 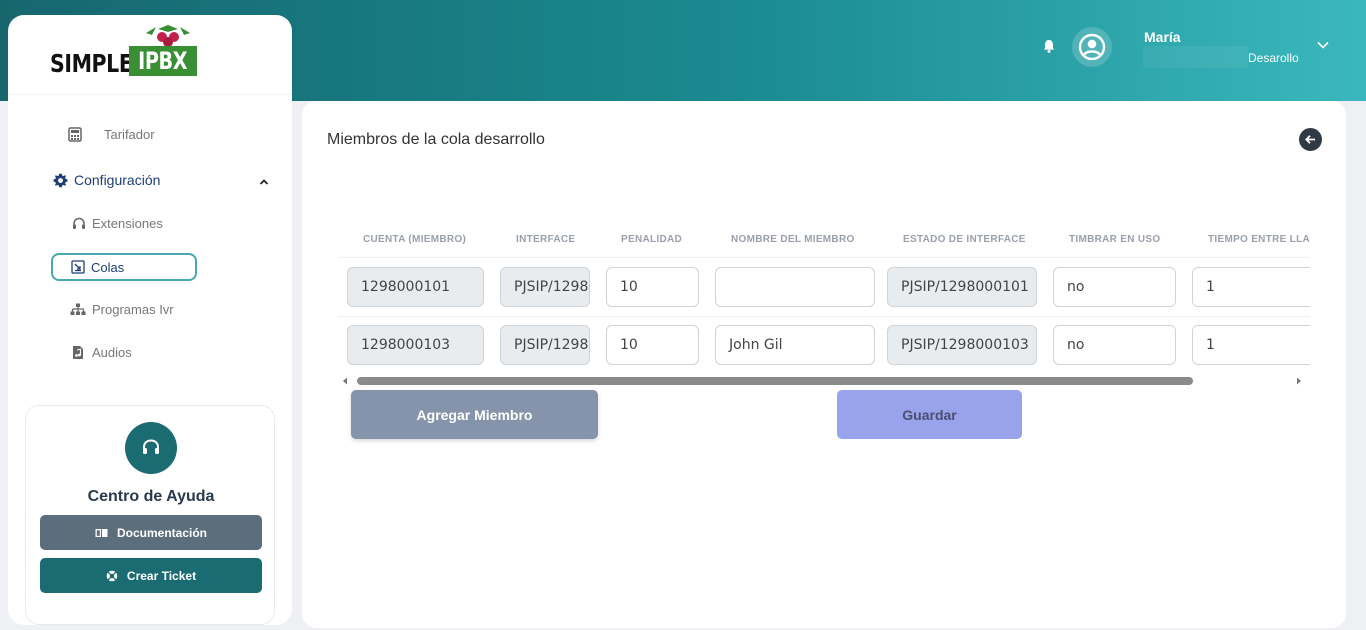 I want to click on chevron-down-icon, so click(x=1323, y=45).